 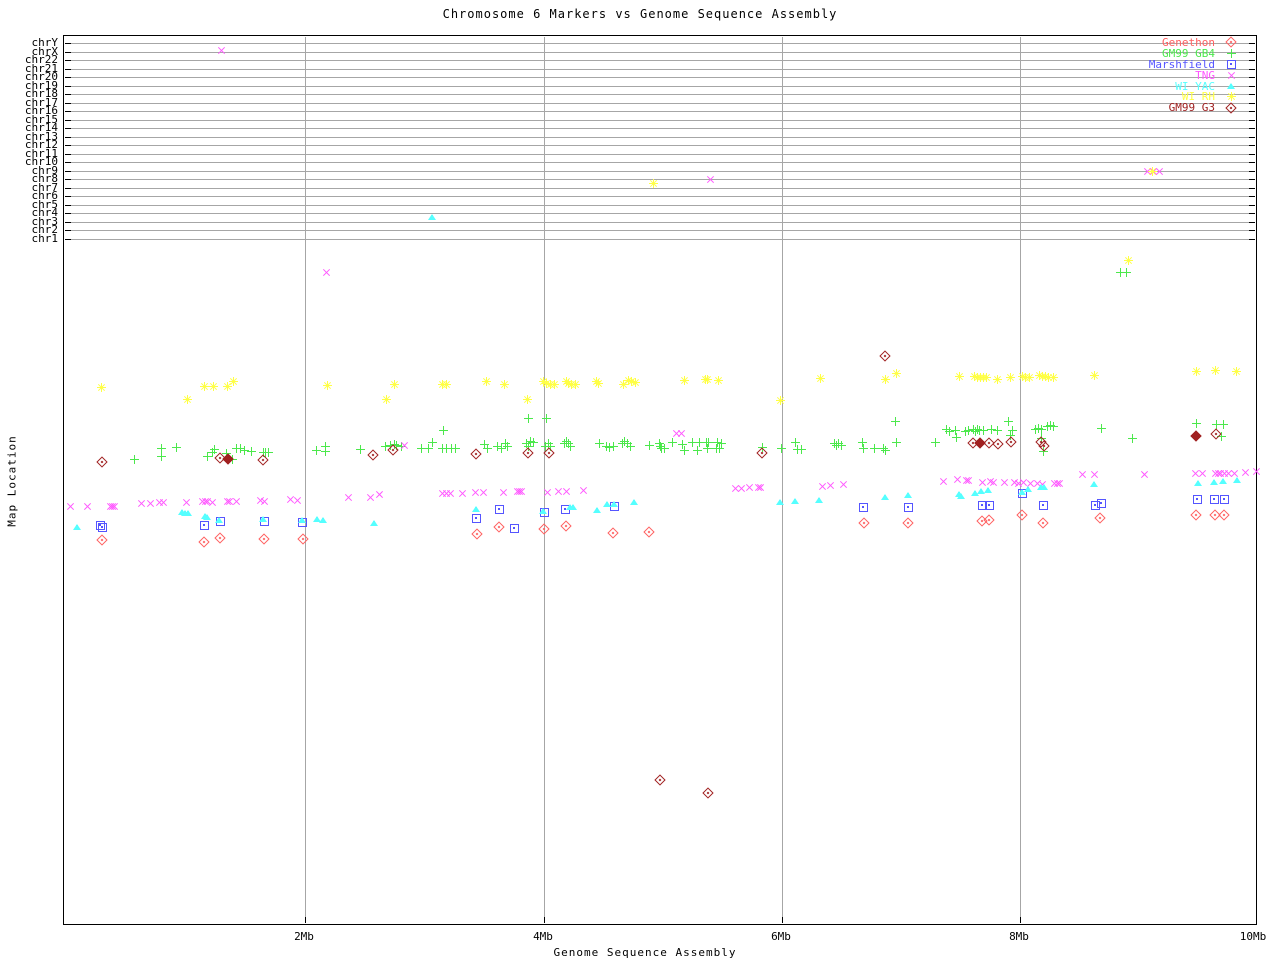 I want to click on x-axis-label: Genome Sequence Assembly, so click(x=645, y=952).